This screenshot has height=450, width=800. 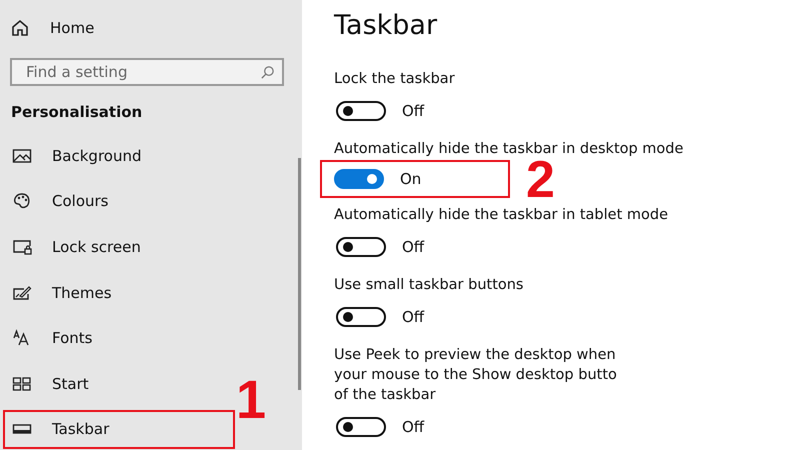 I want to click on sidebar-item: Colours, so click(x=119, y=201).